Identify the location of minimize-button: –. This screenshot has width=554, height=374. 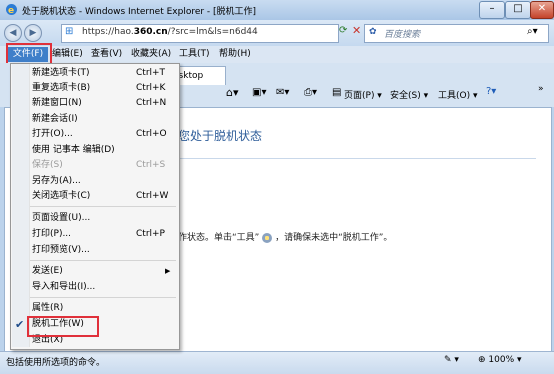
(492, 10).